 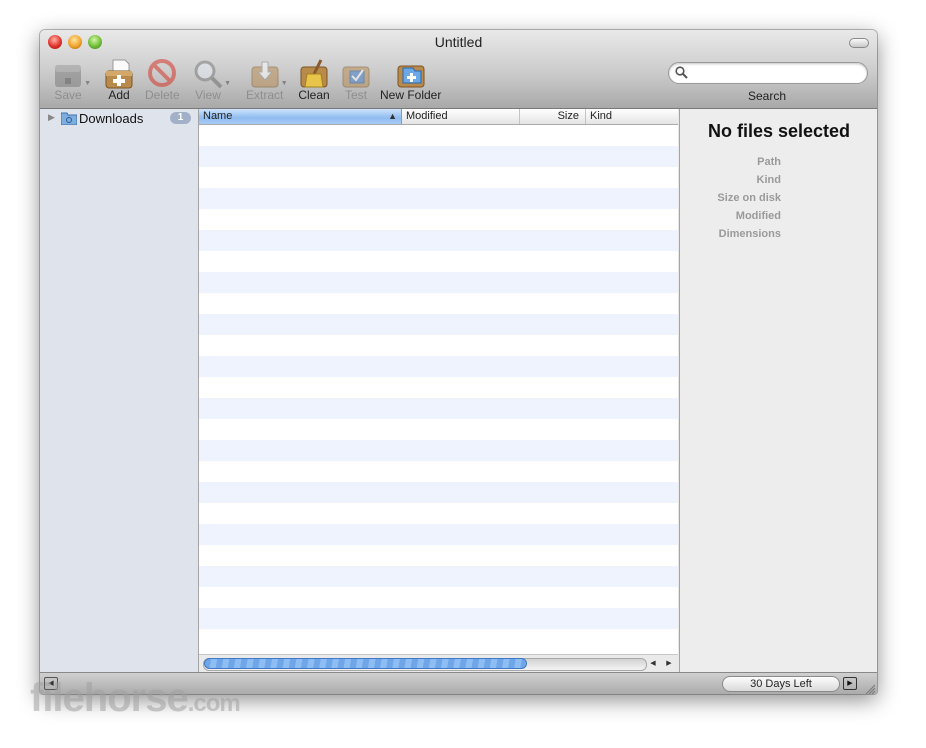 What do you see at coordinates (69, 118) in the screenshot?
I see `folder-icon` at bounding box center [69, 118].